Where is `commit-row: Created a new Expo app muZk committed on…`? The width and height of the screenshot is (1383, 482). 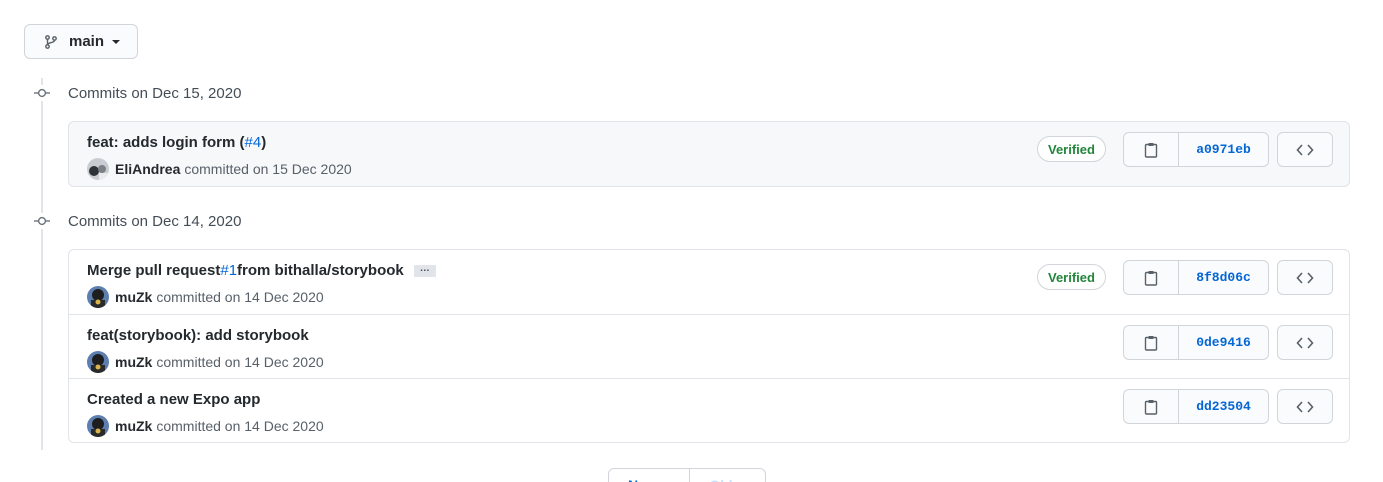
commit-row: Created a new Expo app muZk committed on… is located at coordinates (709, 410).